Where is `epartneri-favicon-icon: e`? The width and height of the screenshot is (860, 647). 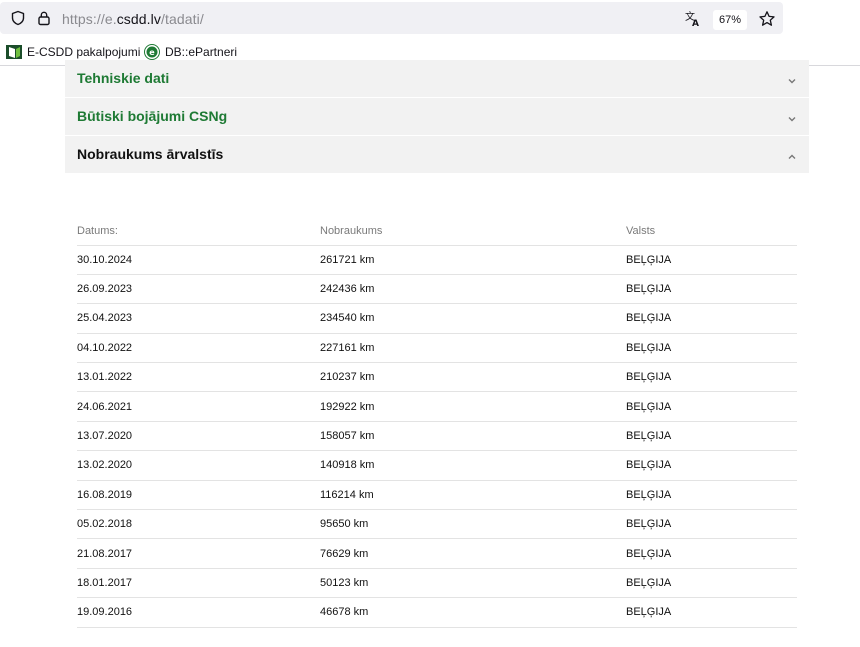
epartneri-favicon-icon: e is located at coordinates (152, 52).